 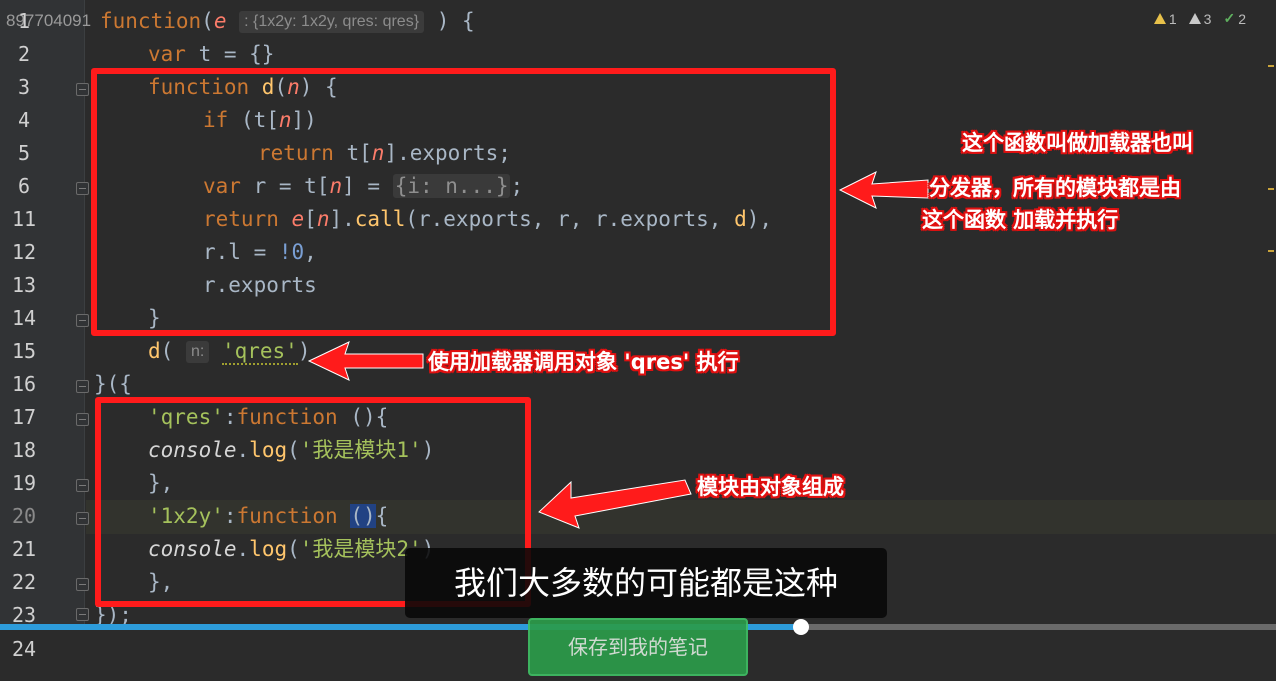 What do you see at coordinates (24, 120) in the screenshot?
I see `line-number: 4` at bounding box center [24, 120].